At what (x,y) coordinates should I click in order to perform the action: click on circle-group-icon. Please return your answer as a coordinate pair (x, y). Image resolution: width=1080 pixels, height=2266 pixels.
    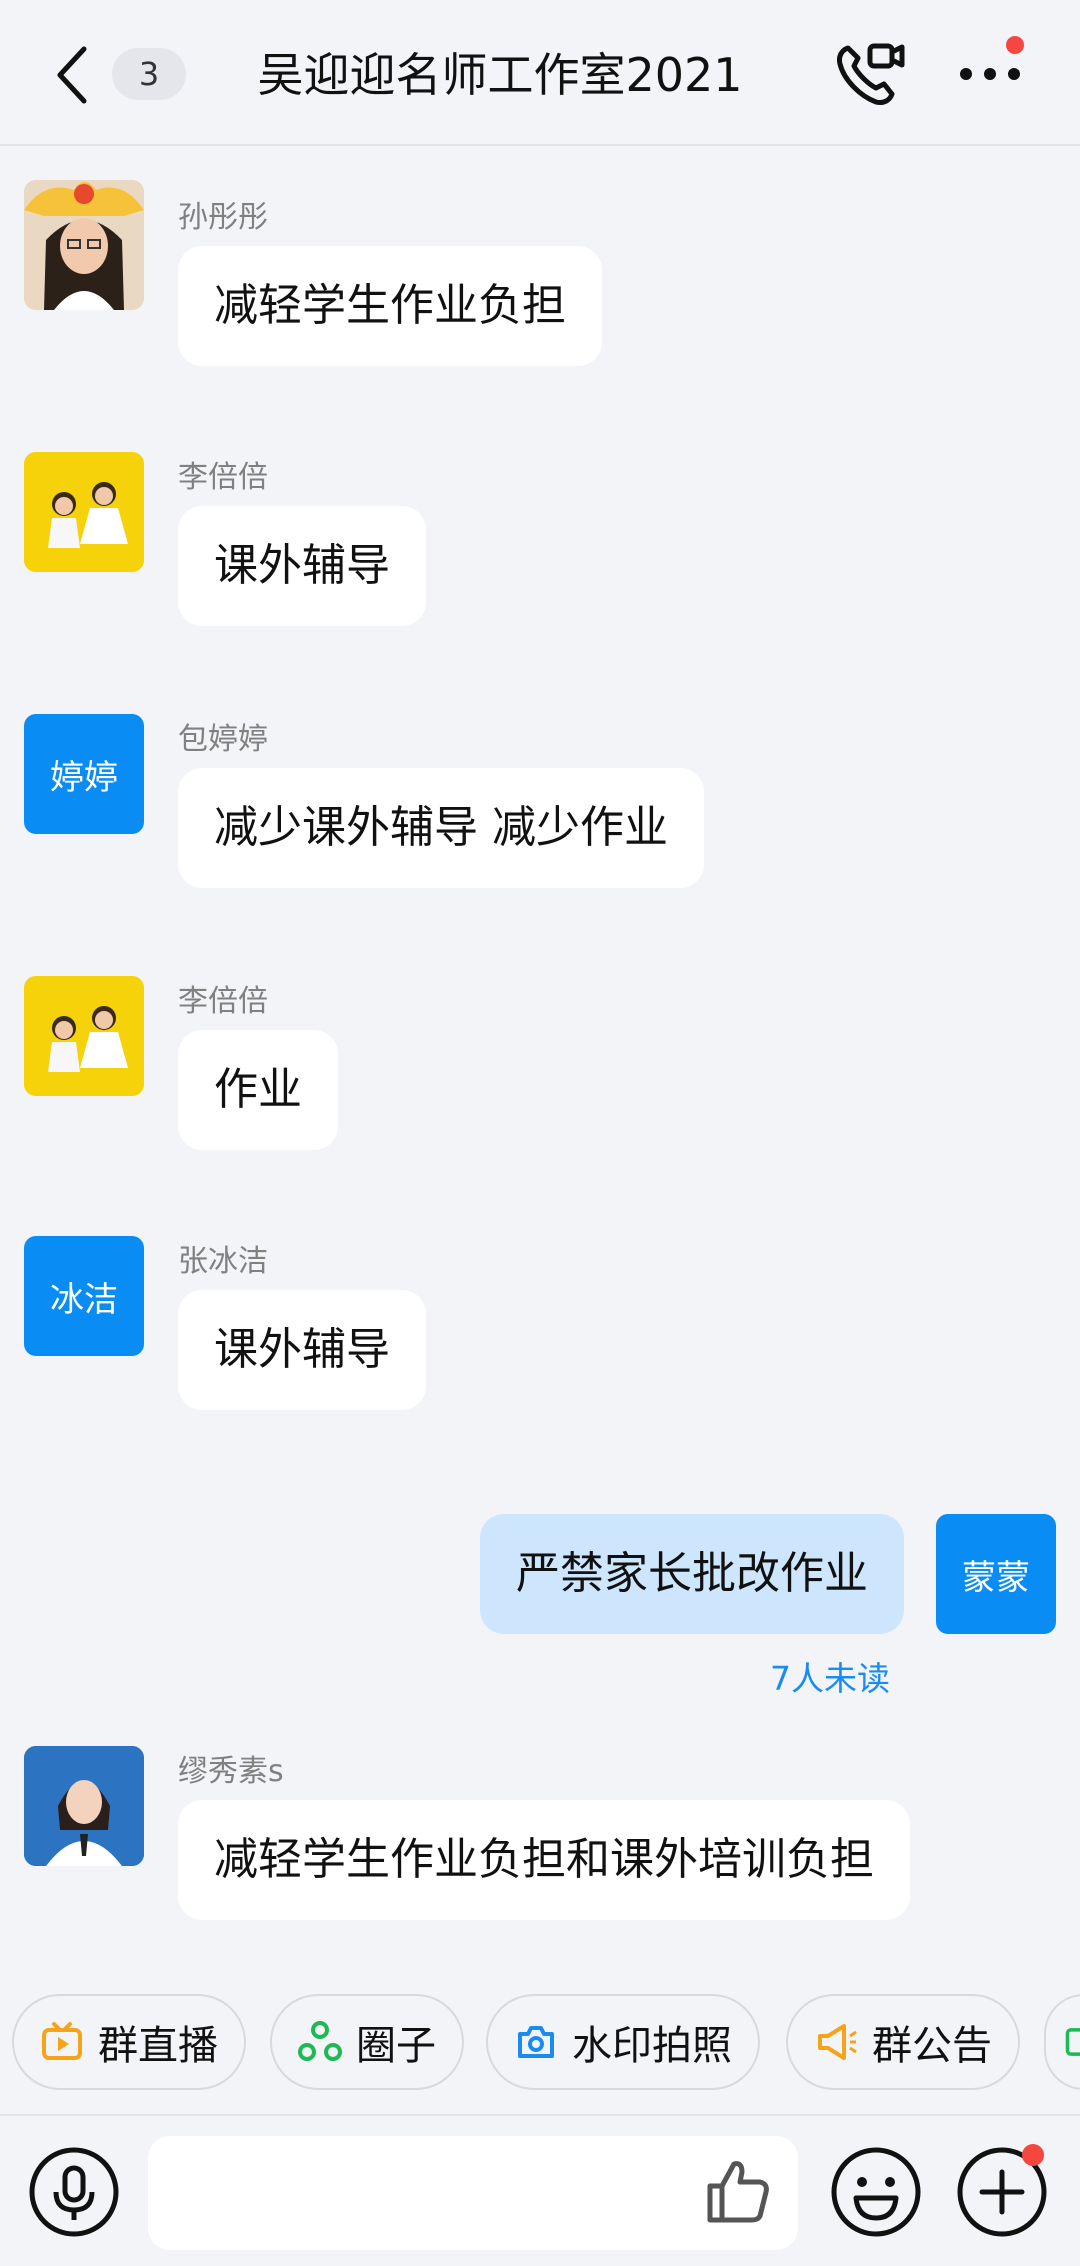
    Looking at the image, I should click on (320, 2041).